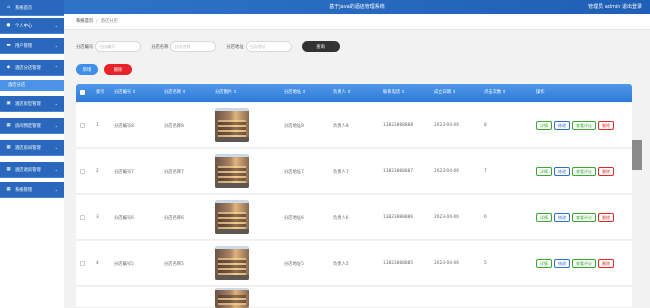 This screenshot has height=308, width=650. Describe the element at coordinates (24, 8) in the screenshot. I see `sidebar-item-label: 系统首页` at that location.